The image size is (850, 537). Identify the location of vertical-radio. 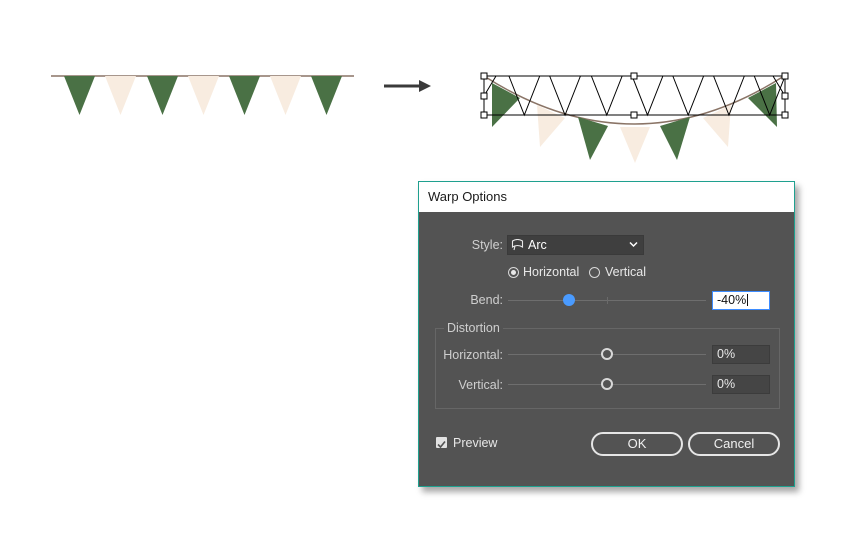
(594, 272).